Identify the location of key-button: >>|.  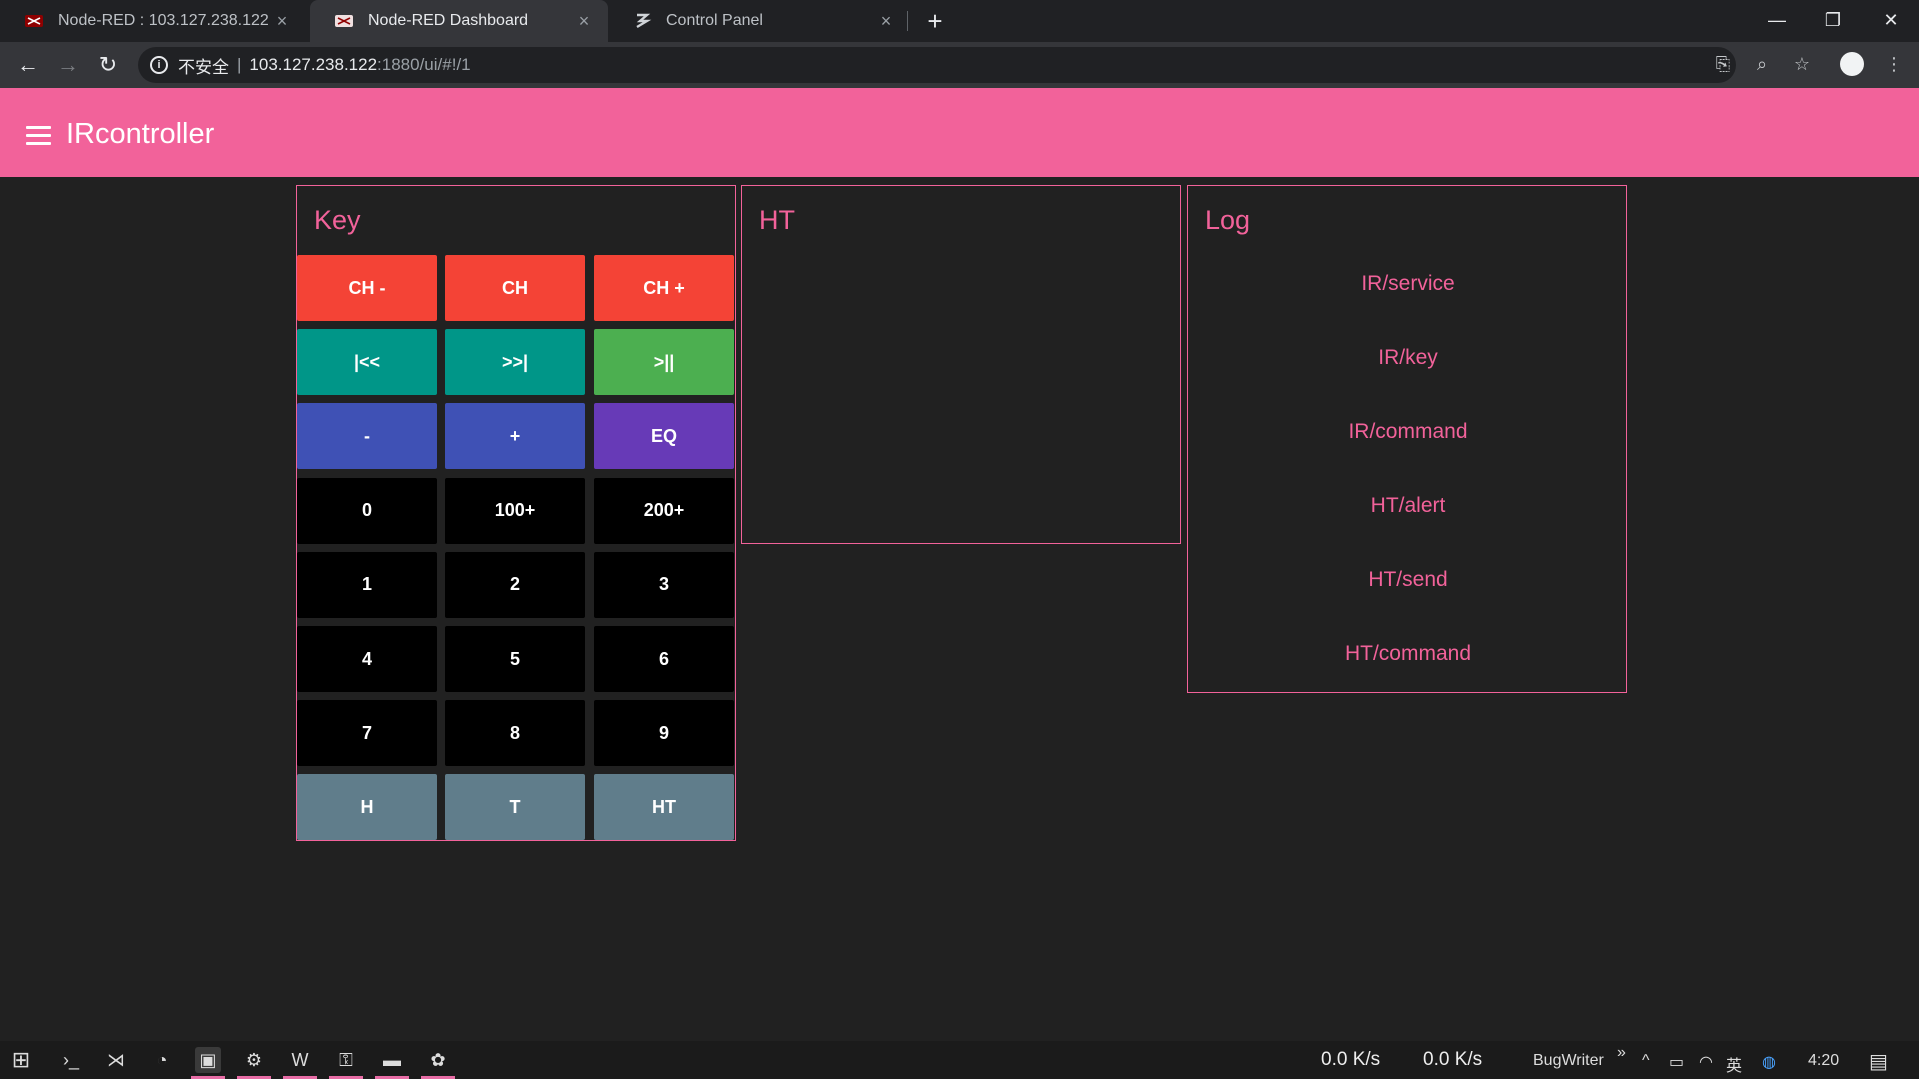
(515, 362).